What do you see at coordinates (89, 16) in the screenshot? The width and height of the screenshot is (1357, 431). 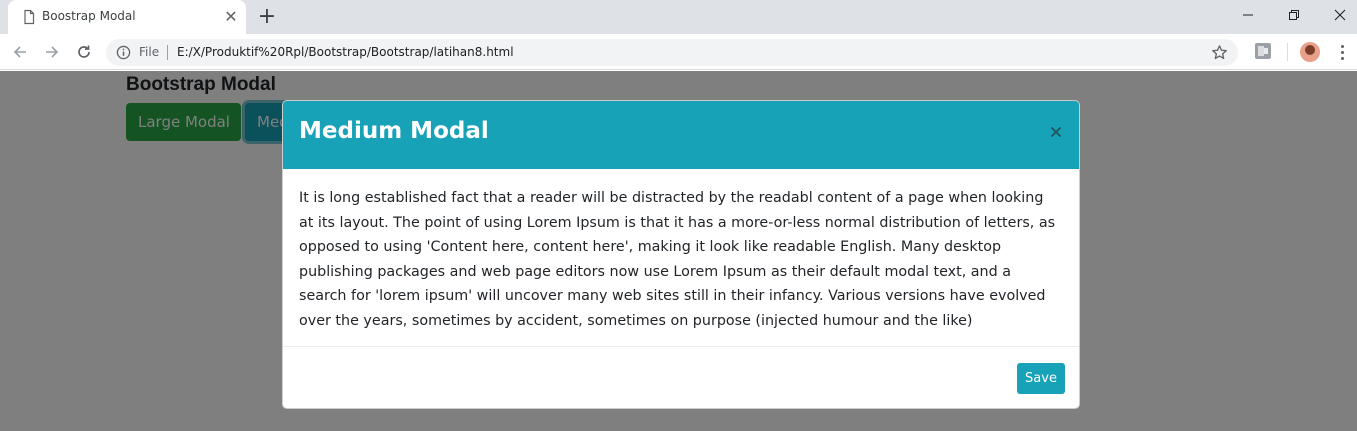 I see `tab-title: Boostrap Modal` at bounding box center [89, 16].